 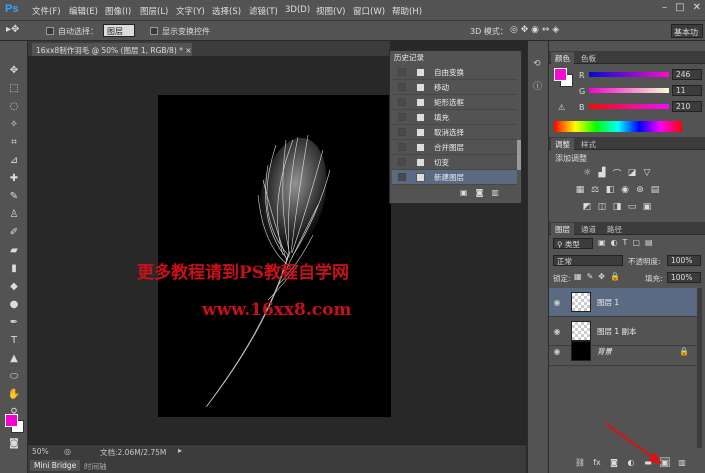 I want to click on layers-scrollbar, so click(x=699, y=368).